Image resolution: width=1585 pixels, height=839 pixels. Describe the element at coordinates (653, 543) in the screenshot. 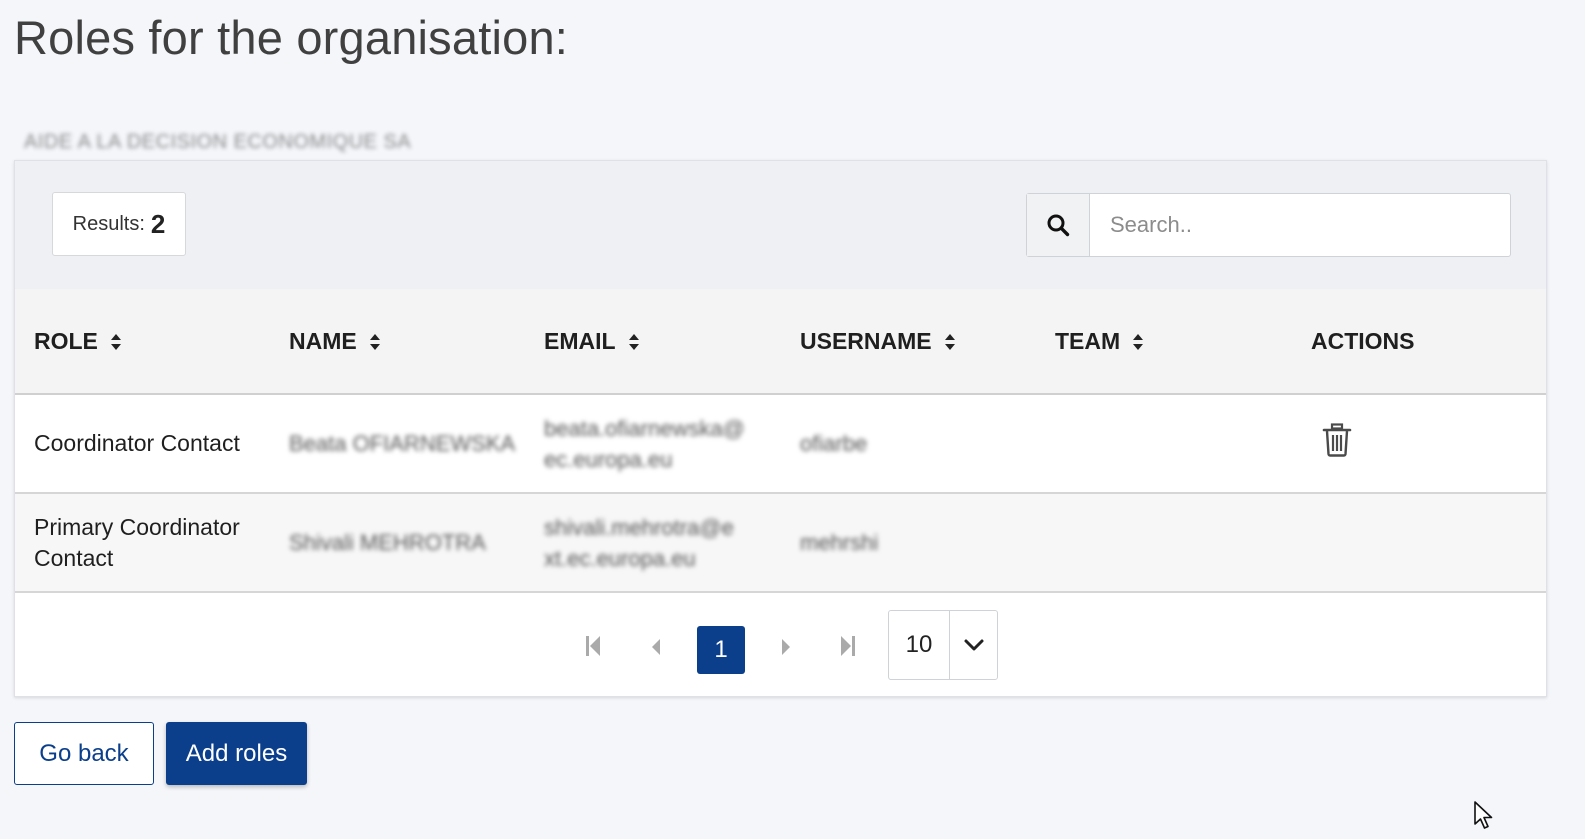

I see `cell-email: shivali.mehrotra@e xt.ec.europa.eu` at that location.